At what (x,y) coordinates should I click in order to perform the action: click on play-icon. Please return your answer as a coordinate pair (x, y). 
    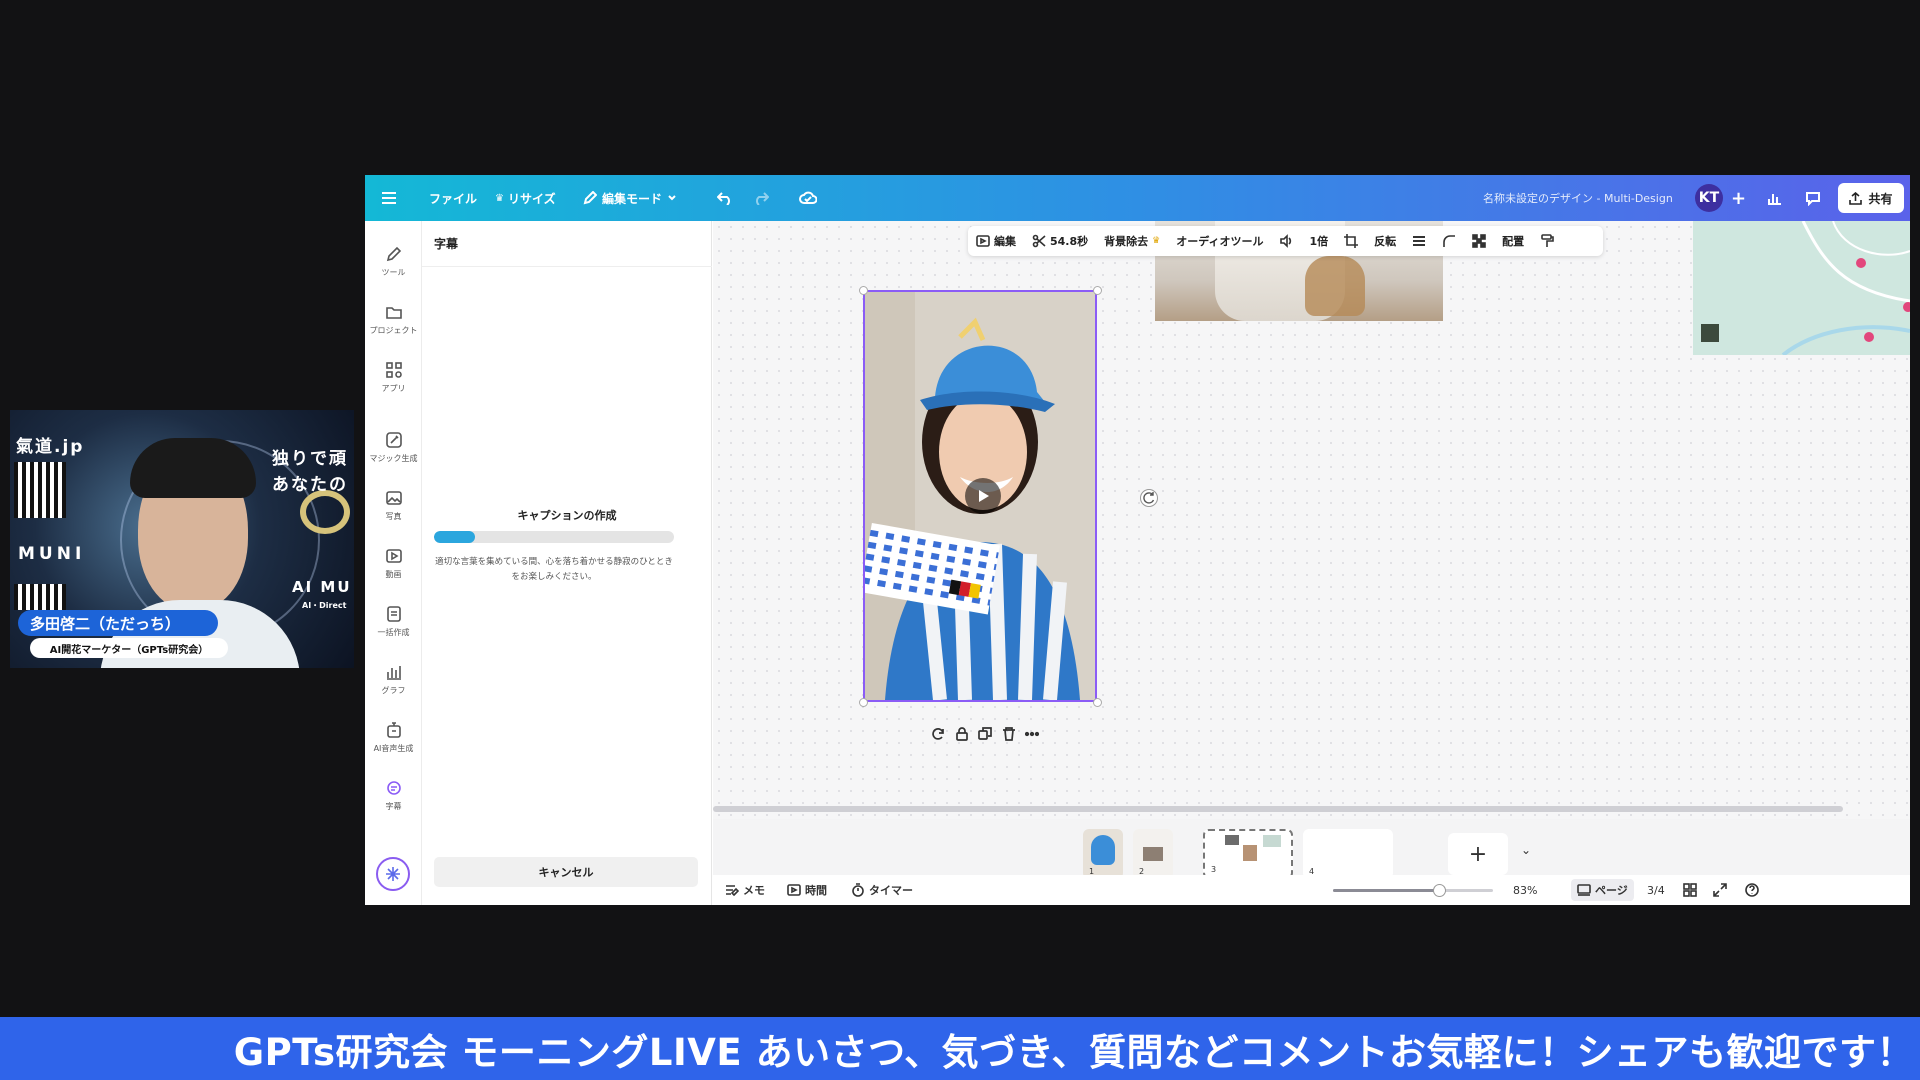
    Looking at the image, I should click on (984, 496).